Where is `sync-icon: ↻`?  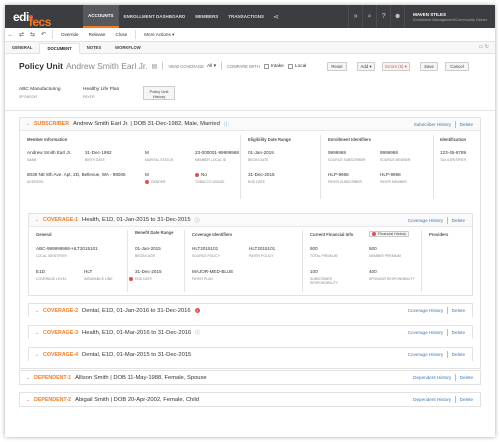 sync-icon: ↻ is located at coordinates (487, 47).